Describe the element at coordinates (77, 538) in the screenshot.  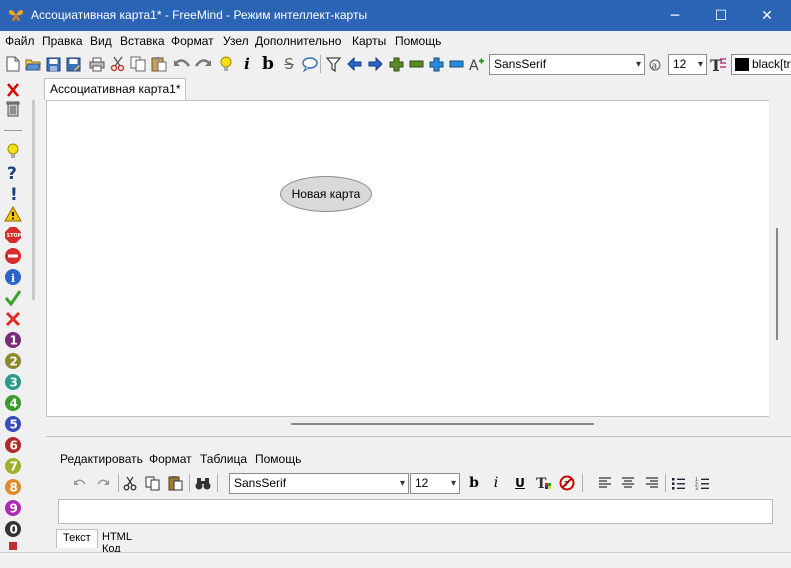
I see `tab-text: Текст` at that location.